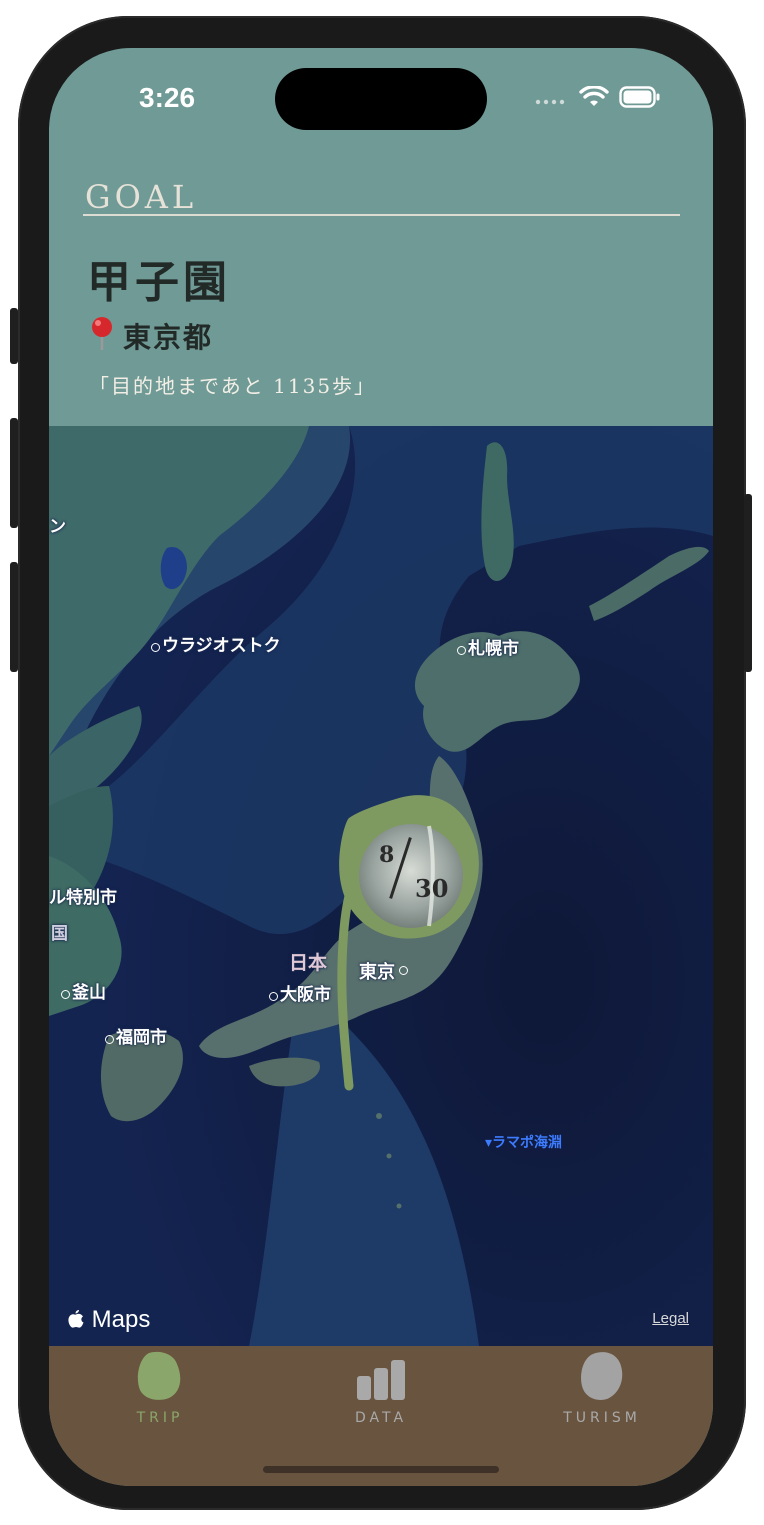  Describe the element at coordinates (432, 888) in the screenshot. I see `progress-denominator: 30` at that location.